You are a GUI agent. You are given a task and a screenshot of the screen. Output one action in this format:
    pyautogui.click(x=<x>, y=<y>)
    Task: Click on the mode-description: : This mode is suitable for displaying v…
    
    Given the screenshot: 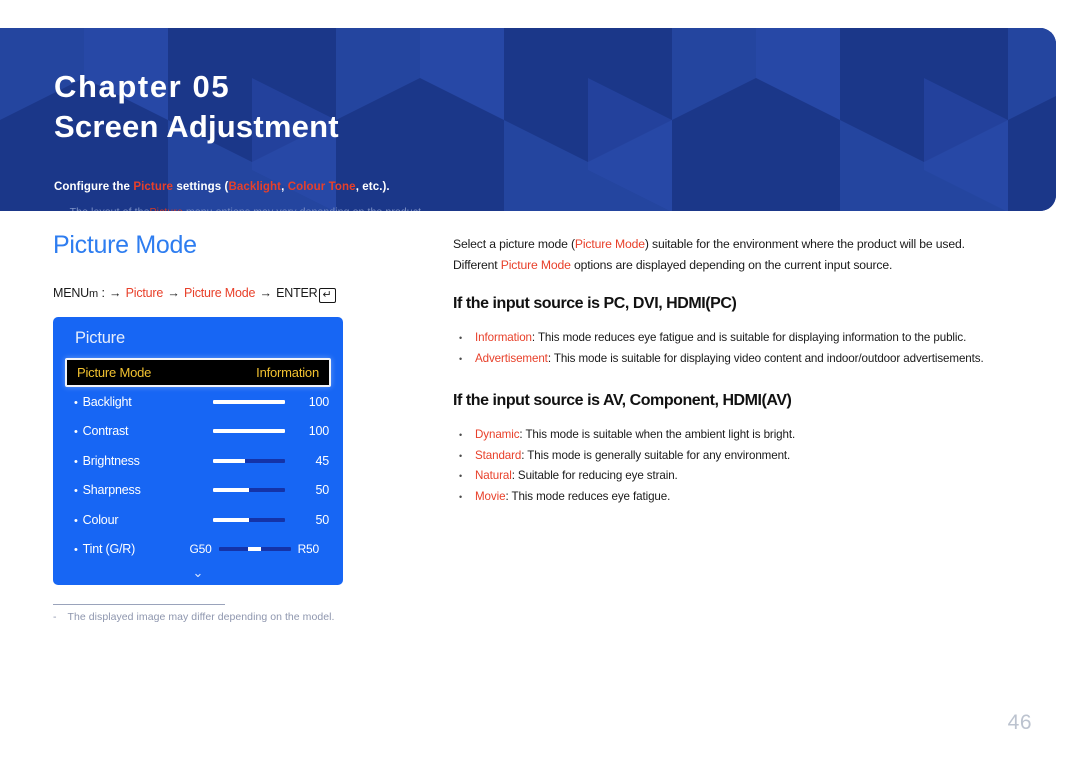 What is the action you would take?
    pyautogui.click(x=765, y=358)
    